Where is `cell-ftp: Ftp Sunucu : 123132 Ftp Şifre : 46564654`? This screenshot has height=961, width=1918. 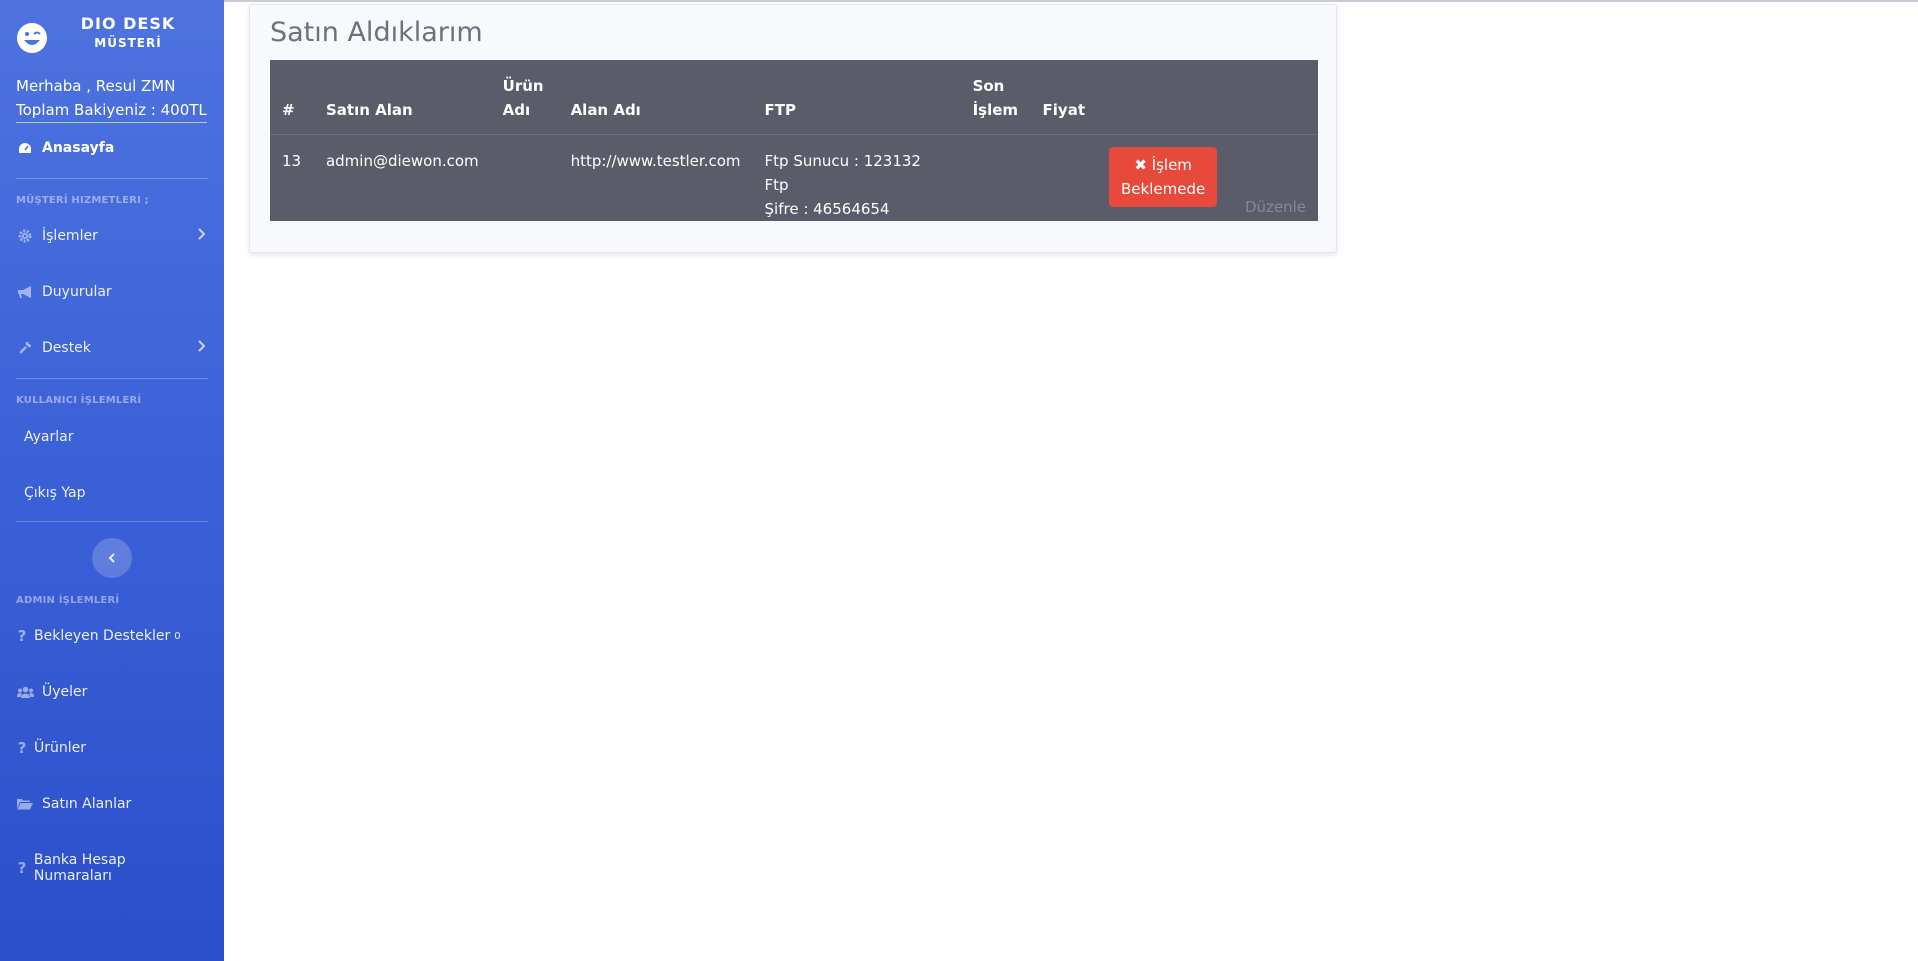
cell-ftp: Ftp Sunucu : 123132 Ftp Şifre : 46564654 is located at coordinates (857, 188).